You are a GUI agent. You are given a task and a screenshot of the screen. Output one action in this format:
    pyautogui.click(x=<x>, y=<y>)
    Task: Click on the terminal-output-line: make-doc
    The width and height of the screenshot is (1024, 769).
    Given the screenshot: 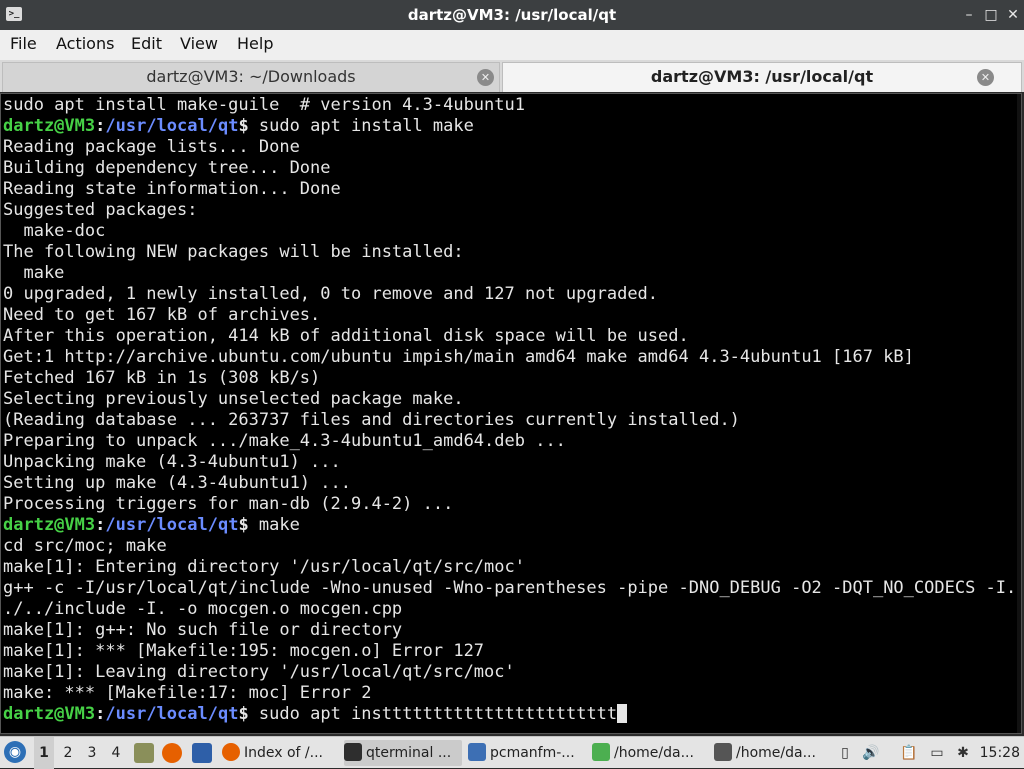 What is the action you would take?
    pyautogui.click(x=509, y=231)
    